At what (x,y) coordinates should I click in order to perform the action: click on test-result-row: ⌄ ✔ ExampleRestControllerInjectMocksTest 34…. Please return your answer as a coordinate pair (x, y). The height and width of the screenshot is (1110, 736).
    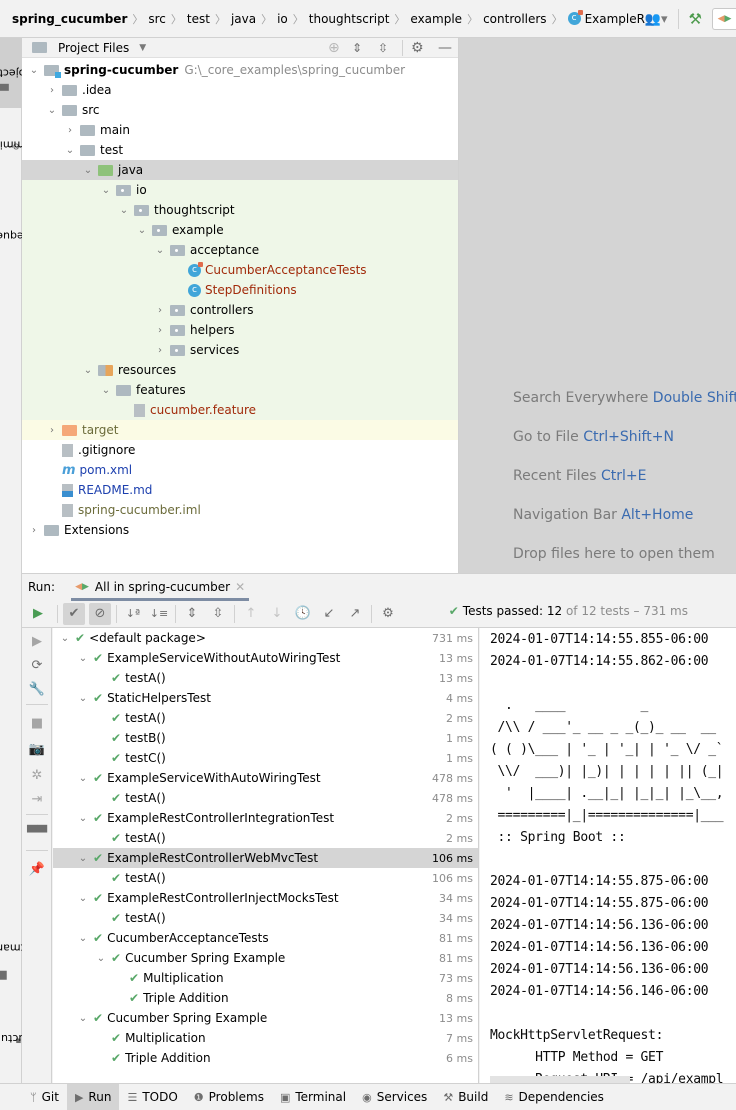
    Looking at the image, I should click on (265, 898).